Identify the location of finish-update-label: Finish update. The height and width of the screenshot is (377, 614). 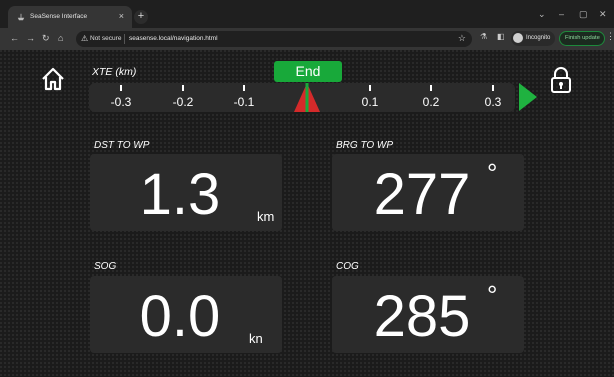
(582, 38).